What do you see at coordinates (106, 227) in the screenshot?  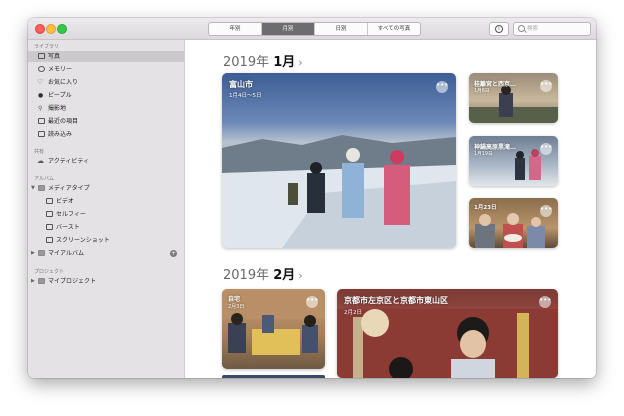 I see `sidebar-item-bursts: バースト` at bounding box center [106, 227].